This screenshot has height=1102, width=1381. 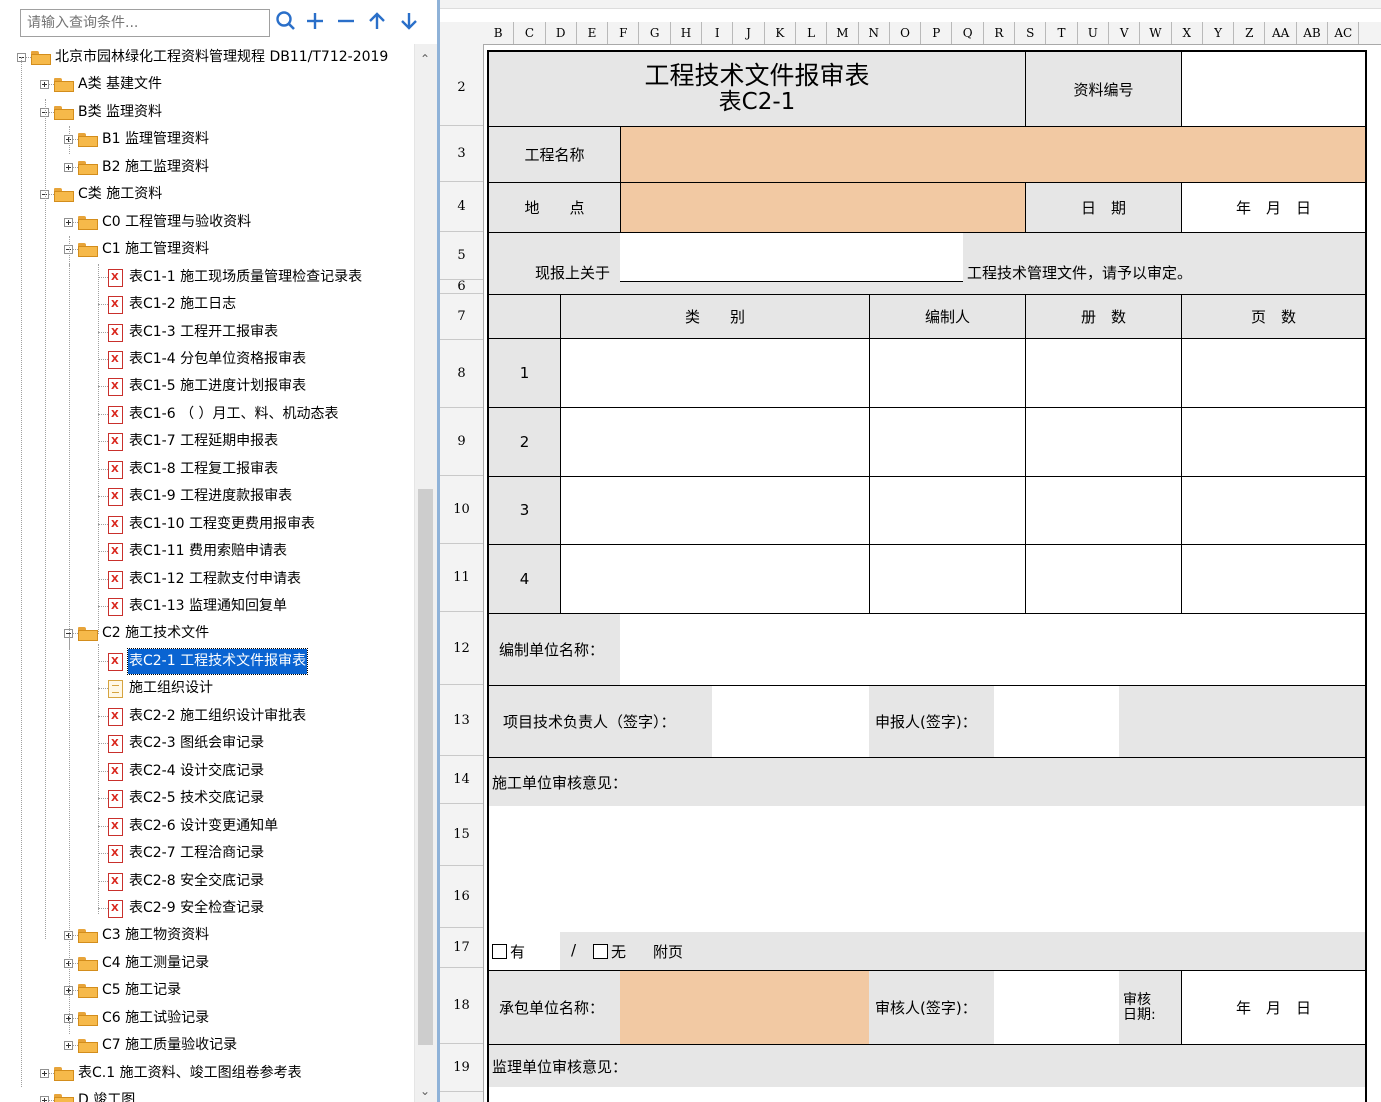 What do you see at coordinates (461, 510) in the screenshot?
I see `row-header: 10` at bounding box center [461, 510].